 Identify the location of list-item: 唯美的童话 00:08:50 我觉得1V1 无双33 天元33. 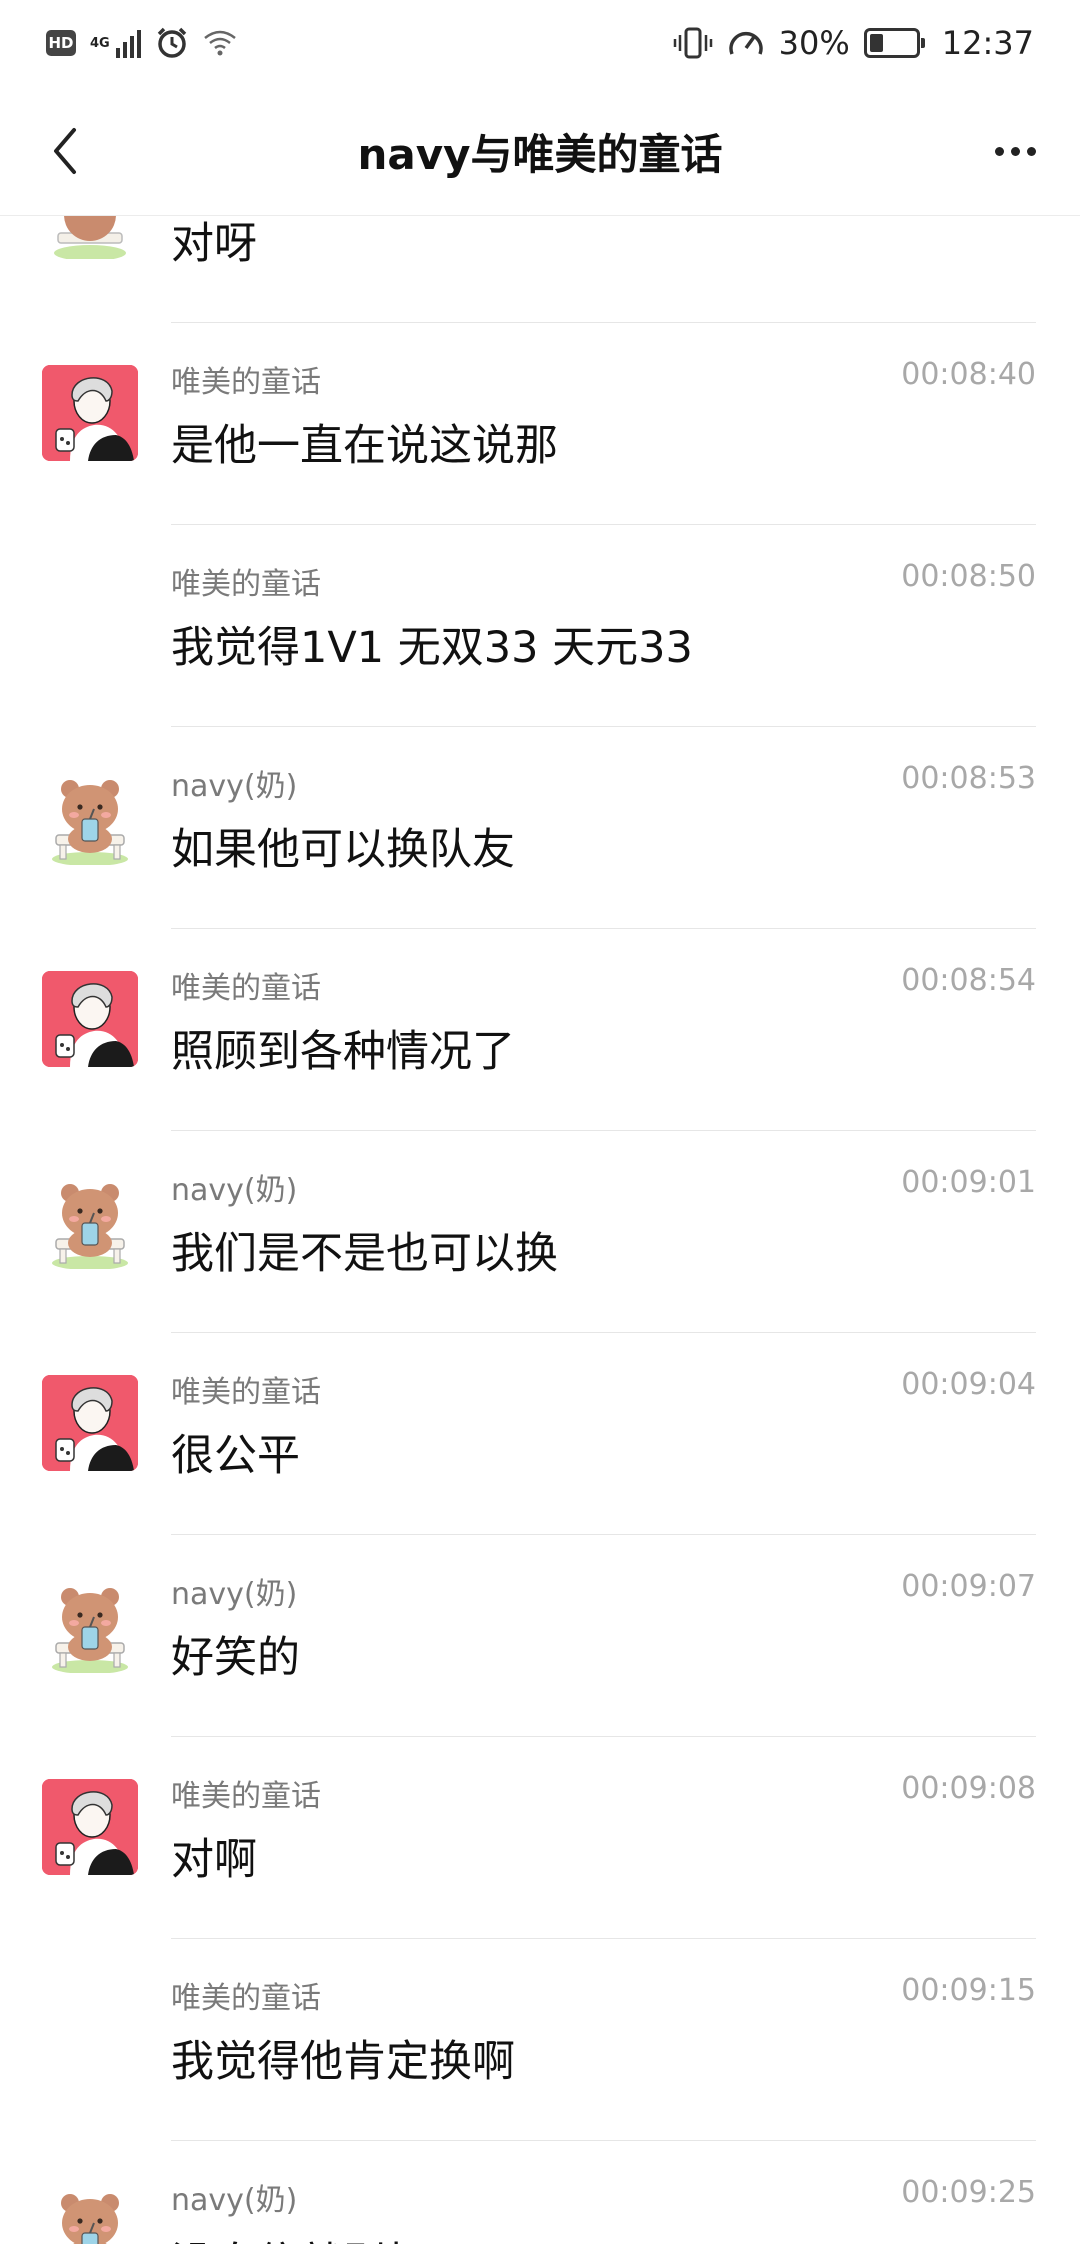
(540, 626).